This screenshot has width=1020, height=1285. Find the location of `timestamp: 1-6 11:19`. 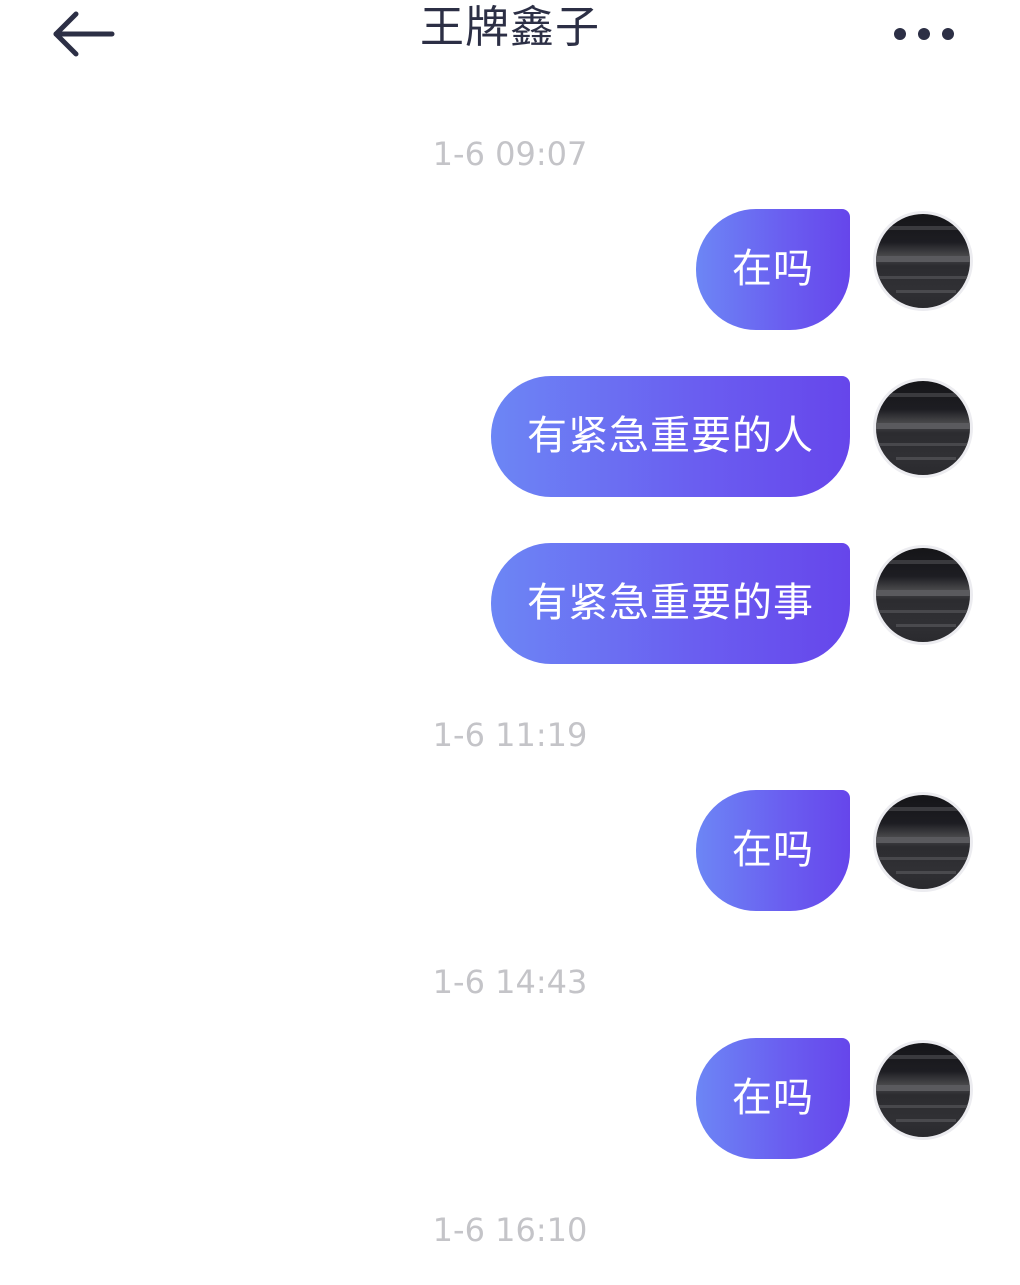

timestamp: 1-6 11:19 is located at coordinates (510, 735).